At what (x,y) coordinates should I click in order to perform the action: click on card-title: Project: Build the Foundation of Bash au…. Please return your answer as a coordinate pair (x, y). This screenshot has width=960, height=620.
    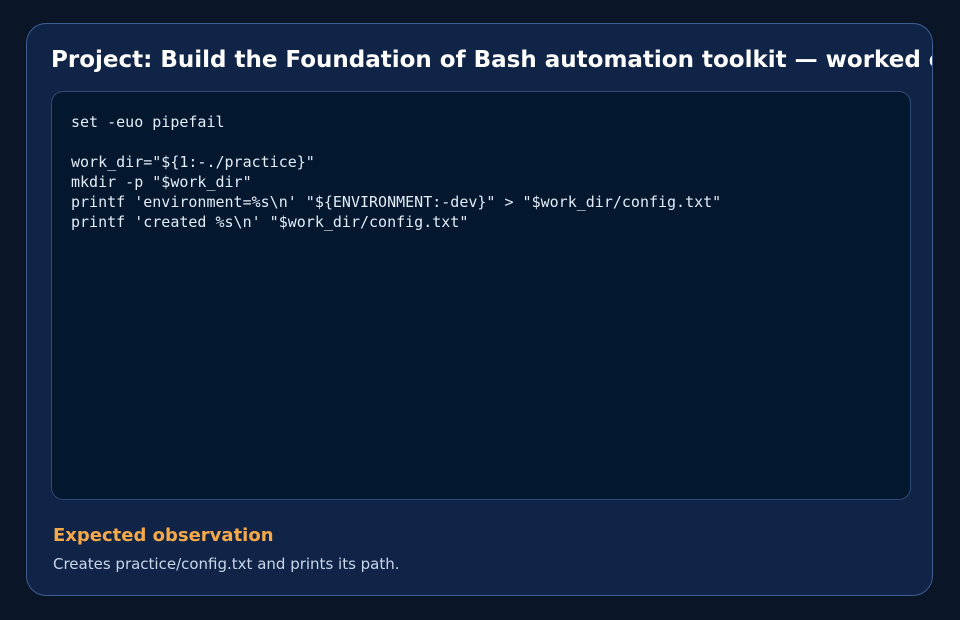
    Looking at the image, I should click on (491, 60).